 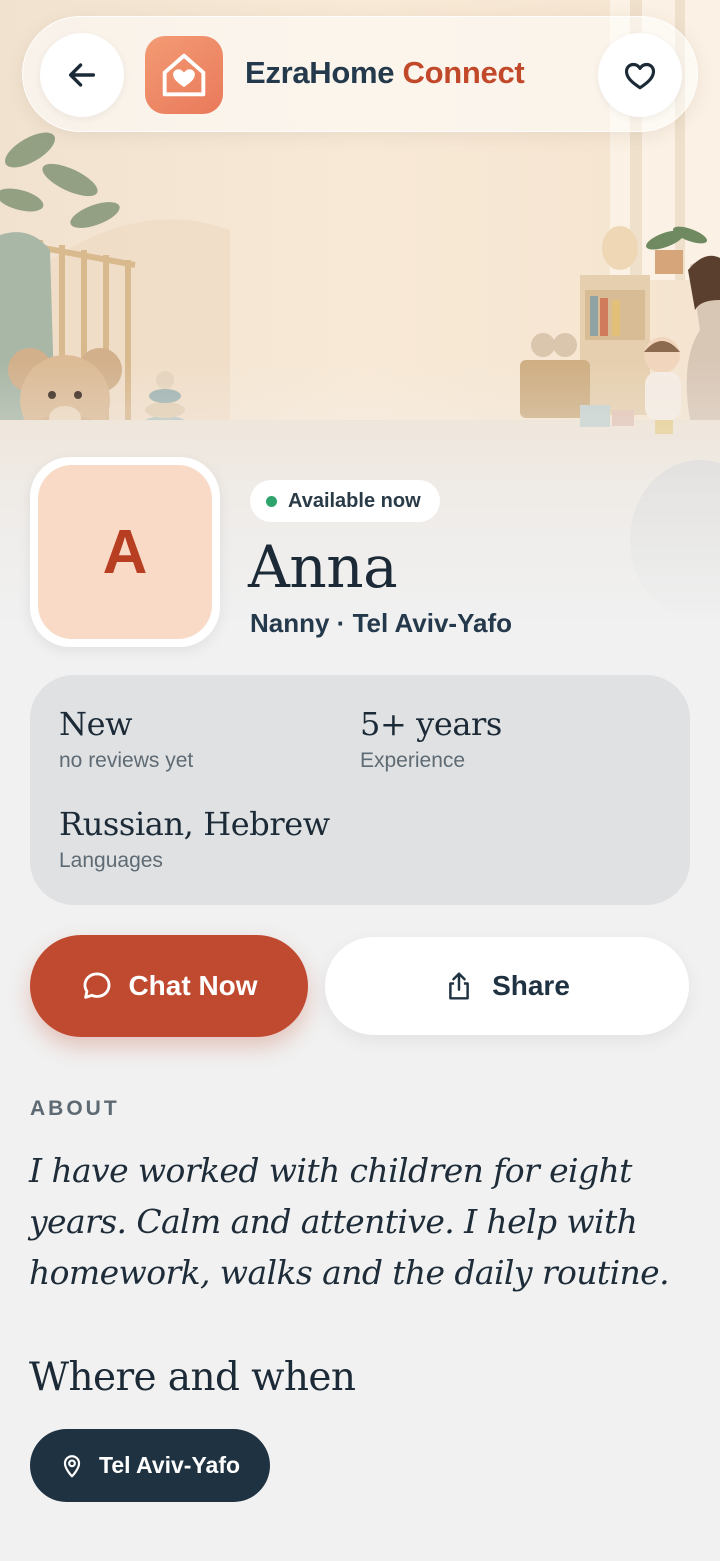 I want to click on avatar-initial: A, so click(x=125, y=552).